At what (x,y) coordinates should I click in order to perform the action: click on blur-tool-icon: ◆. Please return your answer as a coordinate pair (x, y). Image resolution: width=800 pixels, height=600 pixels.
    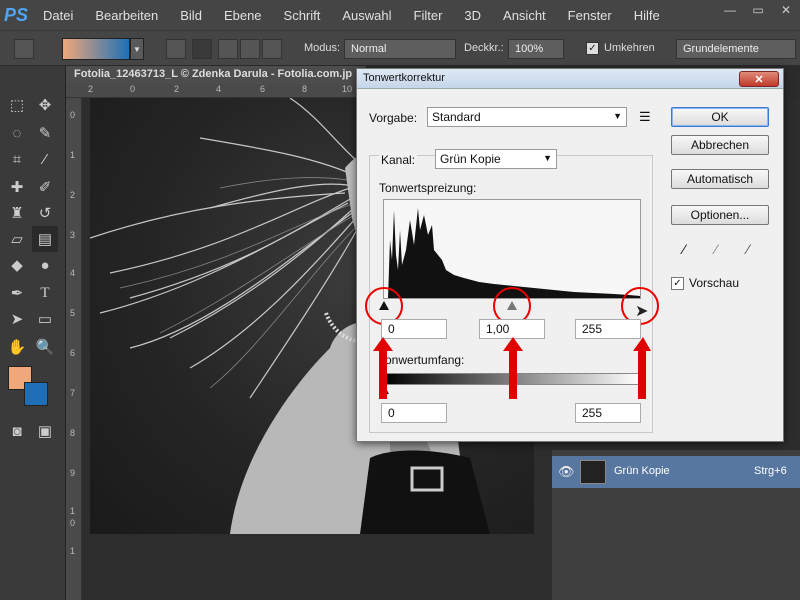
    Looking at the image, I should click on (17, 265).